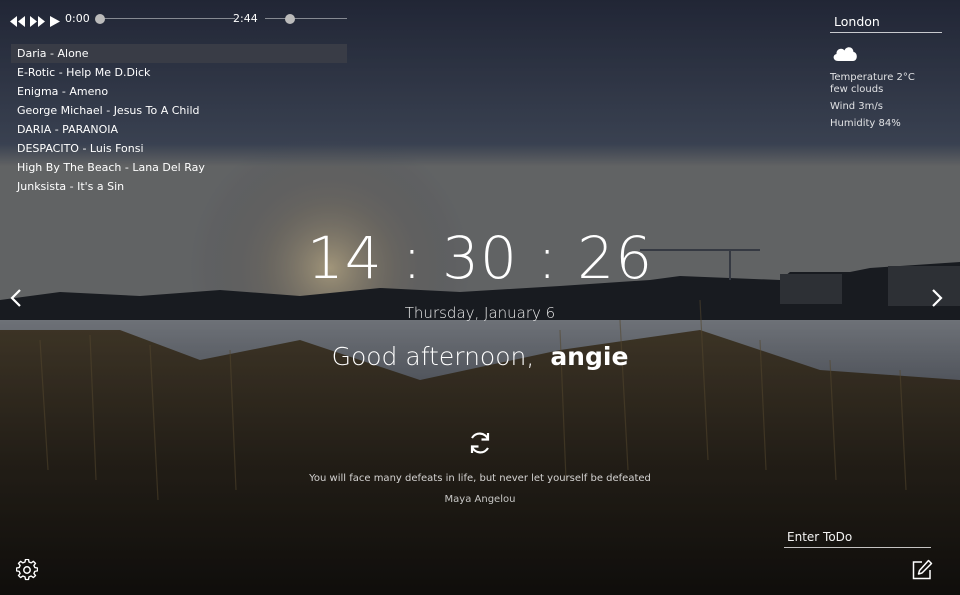 Image resolution: width=960 pixels, height=595 pixels. Describe the element at coordinates (480, 313) in the screenshot. I see `date: Thursday, January 6` at that location.